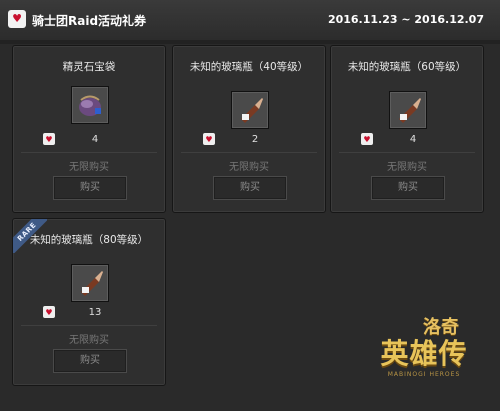 This screenshot has height=411, width=500. Describe the element at coordinates (405, 19) in the screenshot. I see `event-dates: 2016.11.23 ~ 2016.12.07` at that location.